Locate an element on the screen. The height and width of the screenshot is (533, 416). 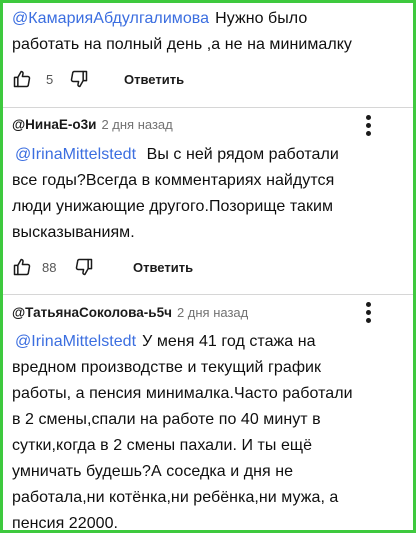
like-count: 5 is located at coordinates (50, 79).